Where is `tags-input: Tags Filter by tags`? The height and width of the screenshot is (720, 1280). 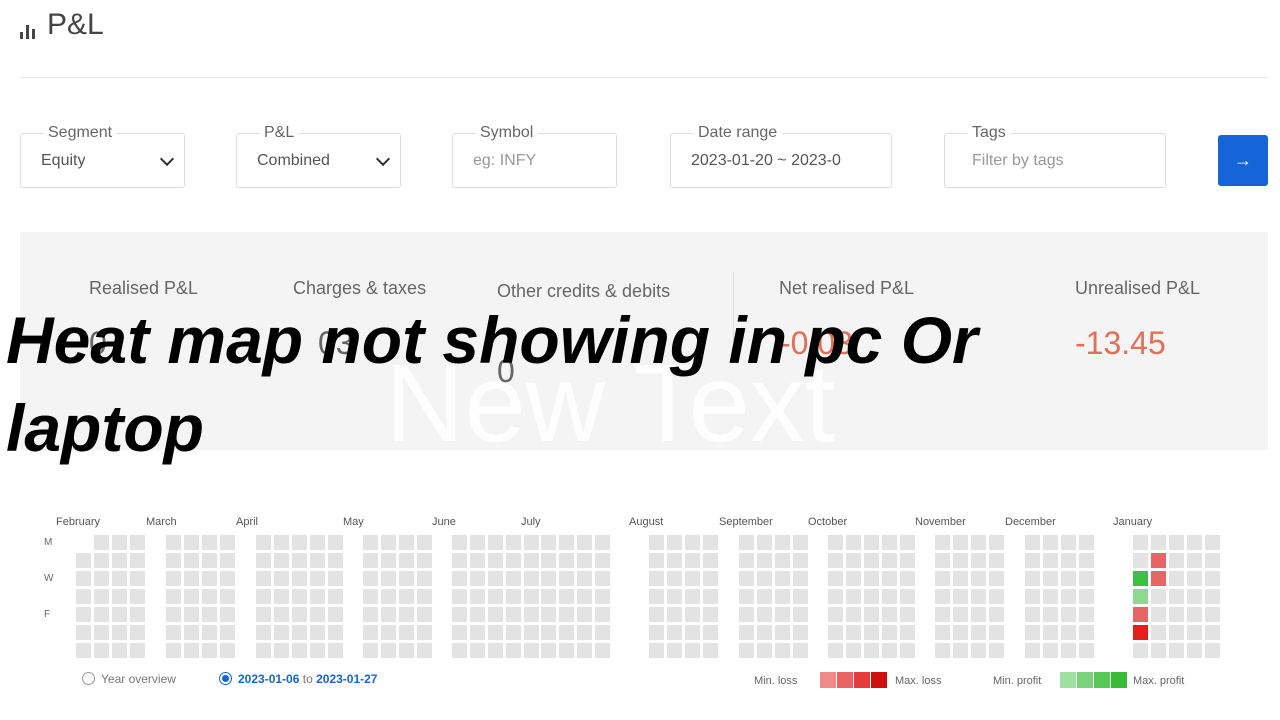
tags-input: Tags Filter by tags is located at coordinates (1055, 156).